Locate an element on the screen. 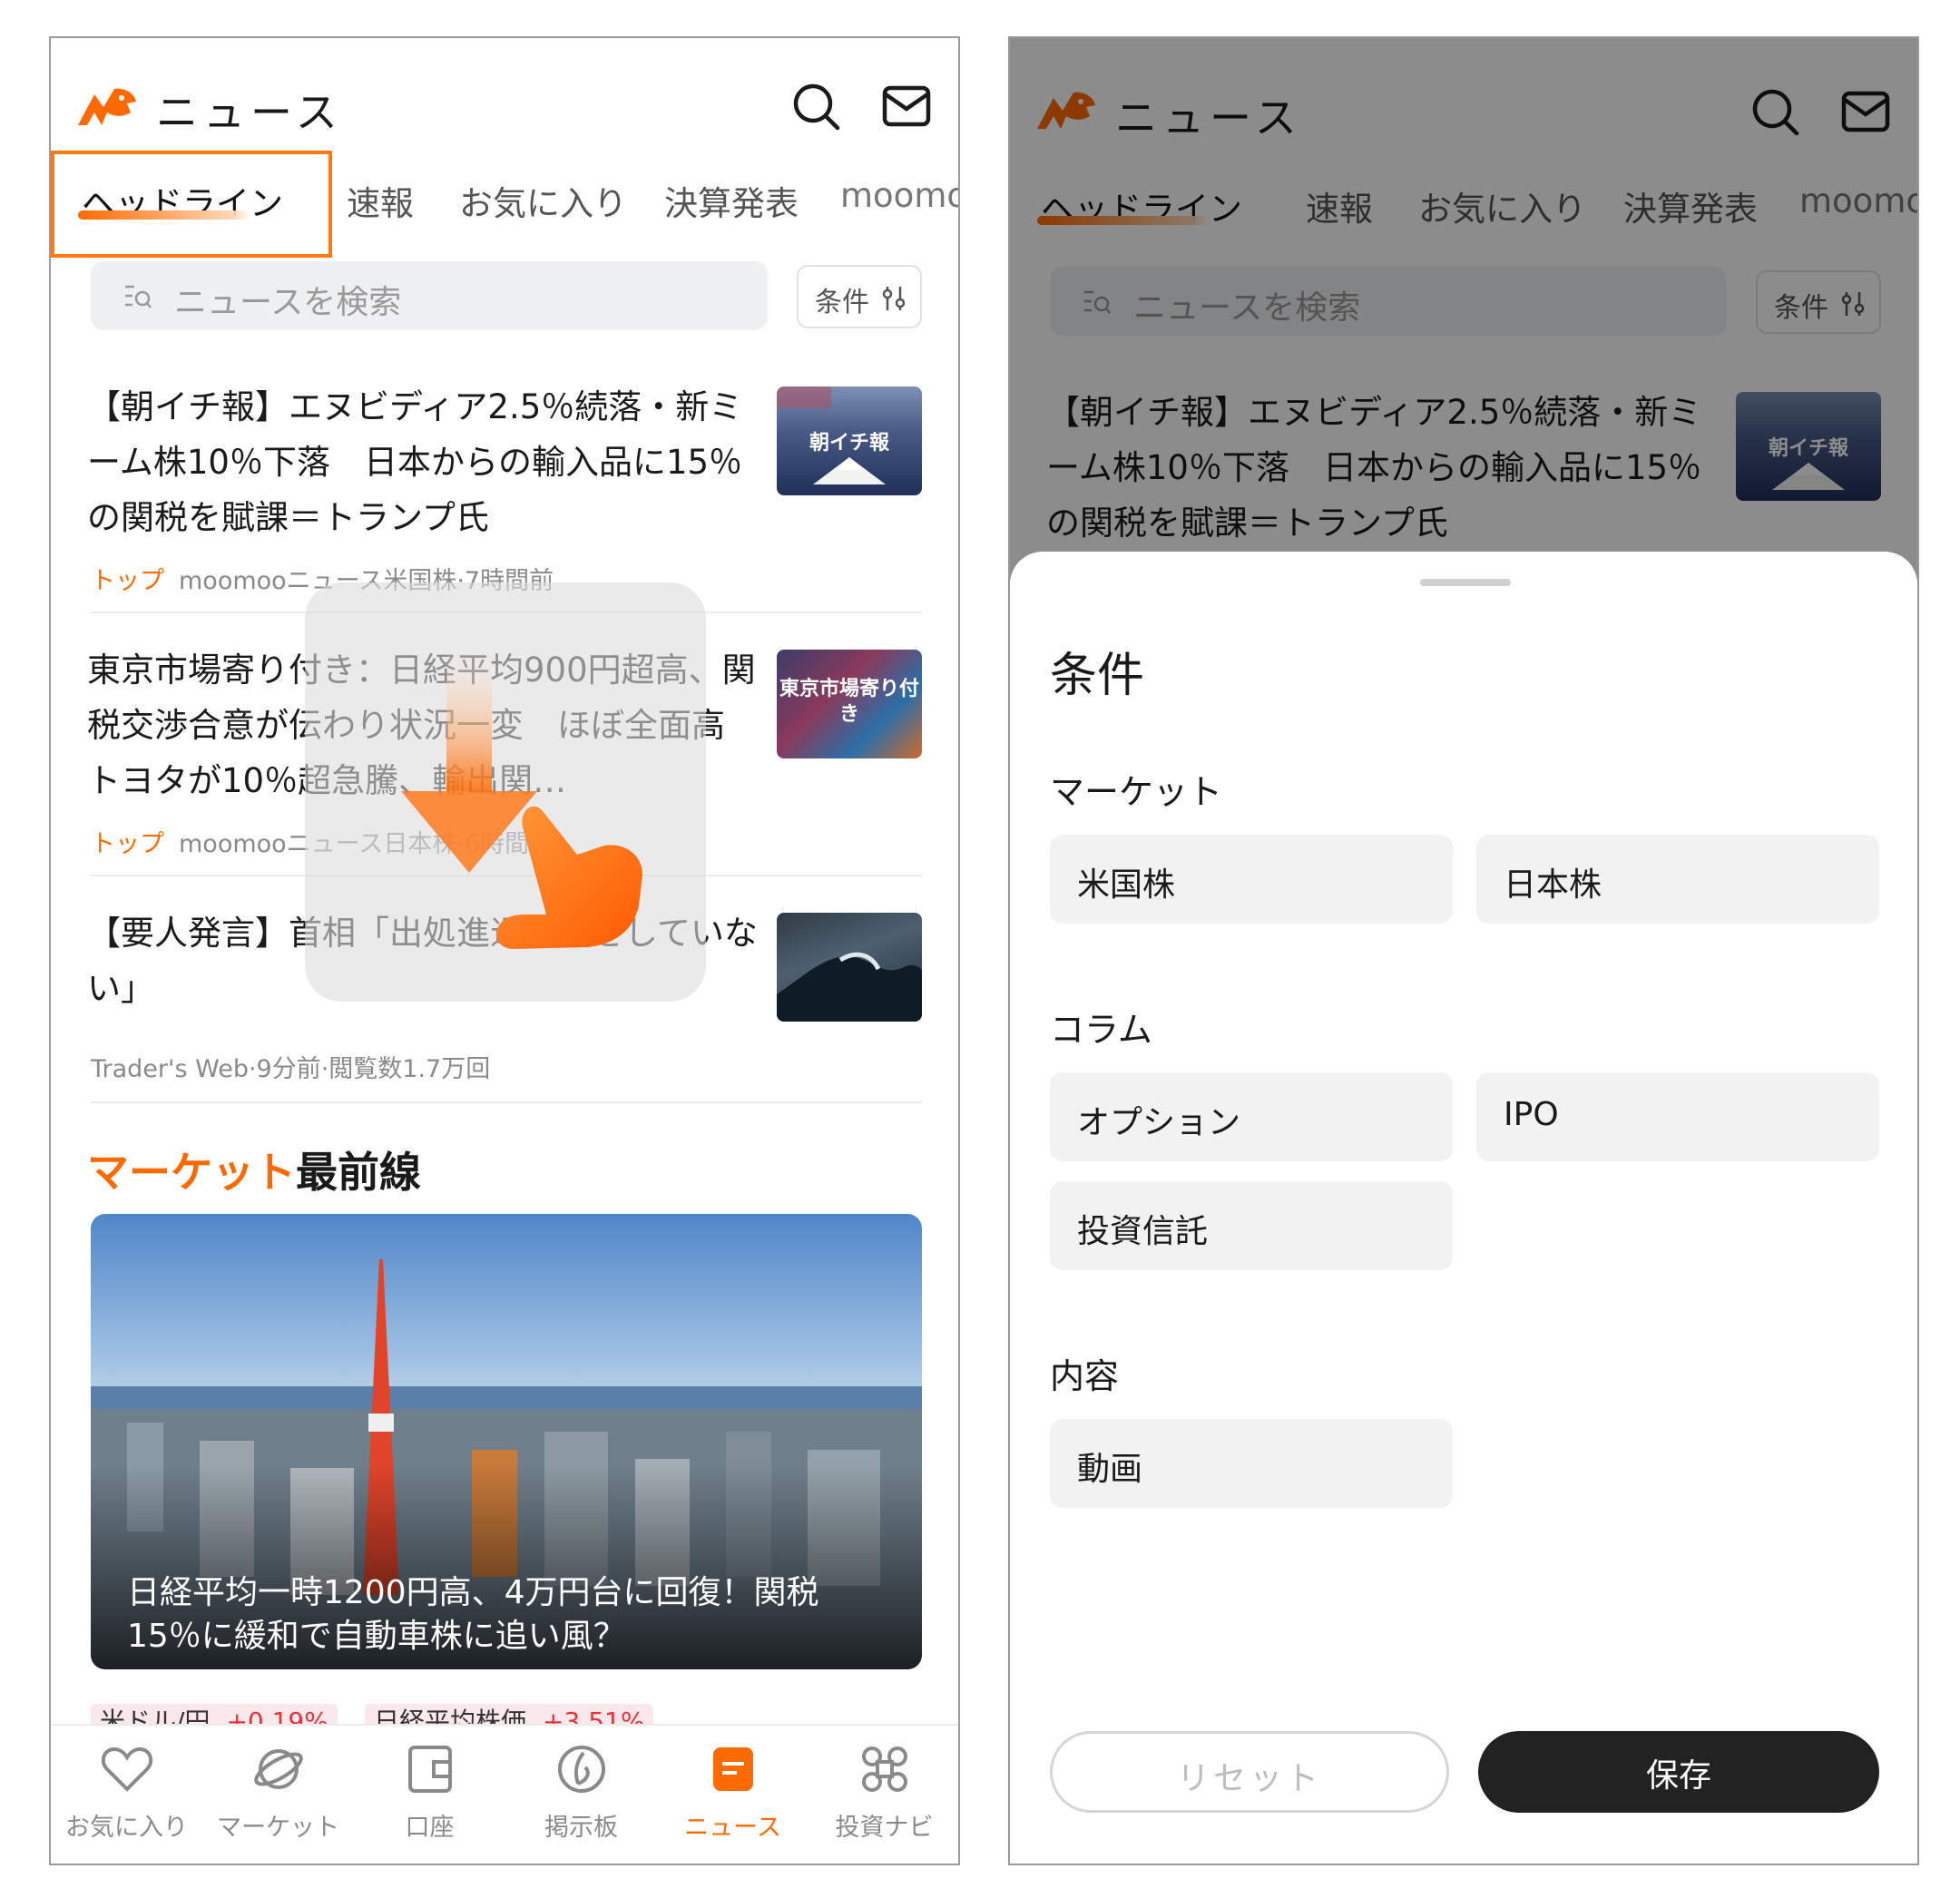 The height and width of the screenshot is (1898, 1960). option-label: 動画 is located at coordinates (1110, 1469).